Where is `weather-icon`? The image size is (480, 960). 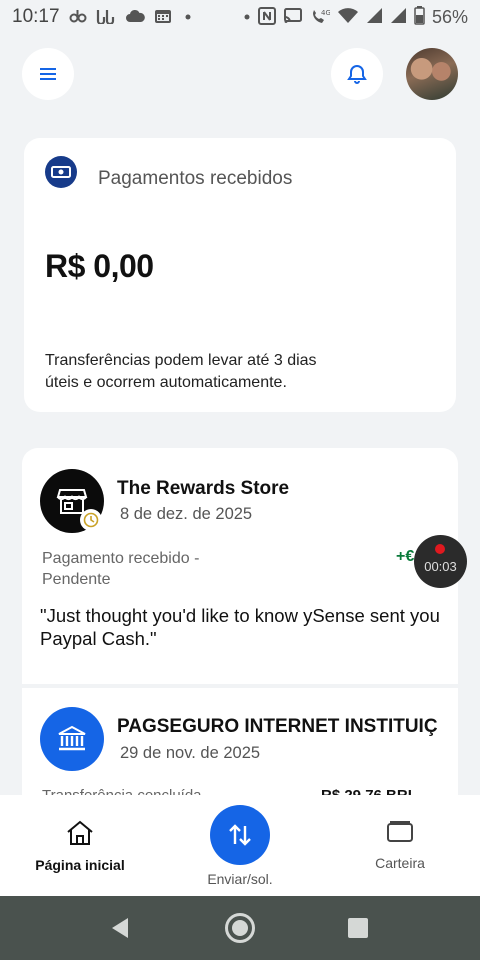 weather-icon is located at coordinates (135, 17).